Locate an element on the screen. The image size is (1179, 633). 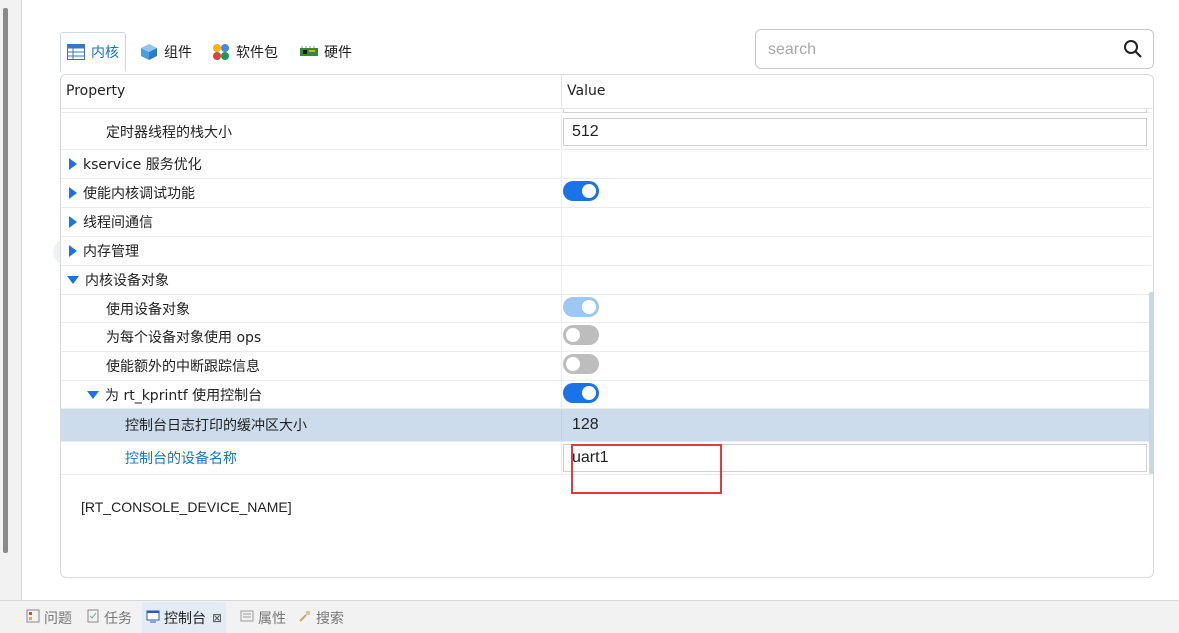
row-label: 定时器线程的栈大小 is located at coordinates (169, 132).